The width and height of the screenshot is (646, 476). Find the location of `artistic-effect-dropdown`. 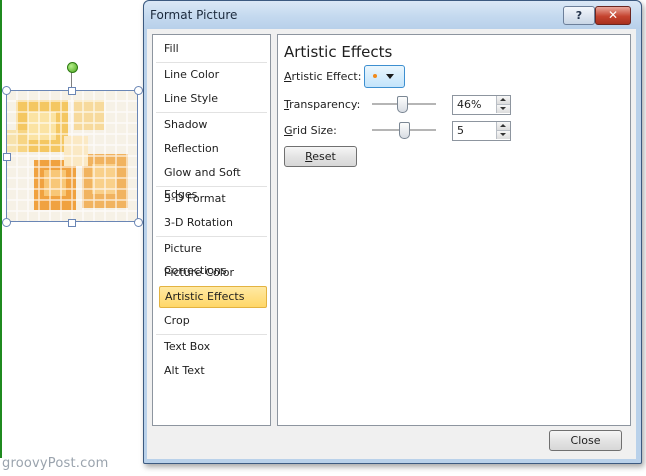

artistic-effect-dropdown is located at coordinates (384, 76).